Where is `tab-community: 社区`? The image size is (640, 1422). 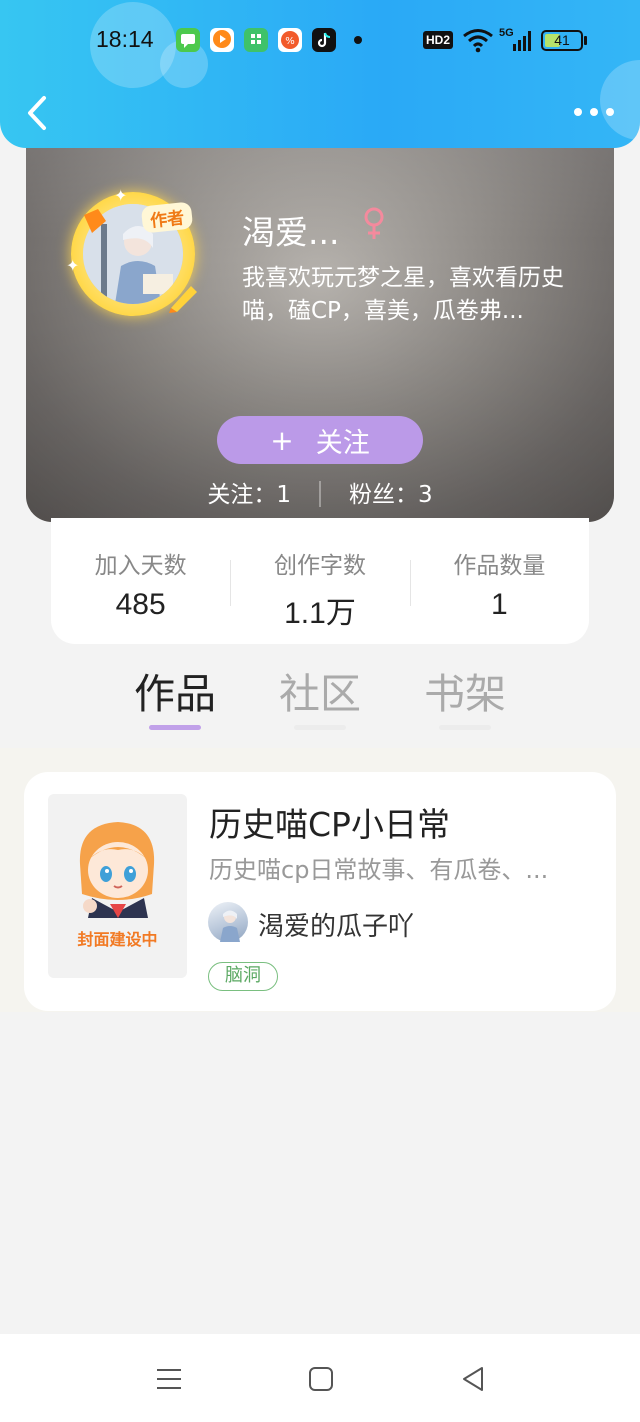 tab-community: 社区 is located at coordinates (320, 690).